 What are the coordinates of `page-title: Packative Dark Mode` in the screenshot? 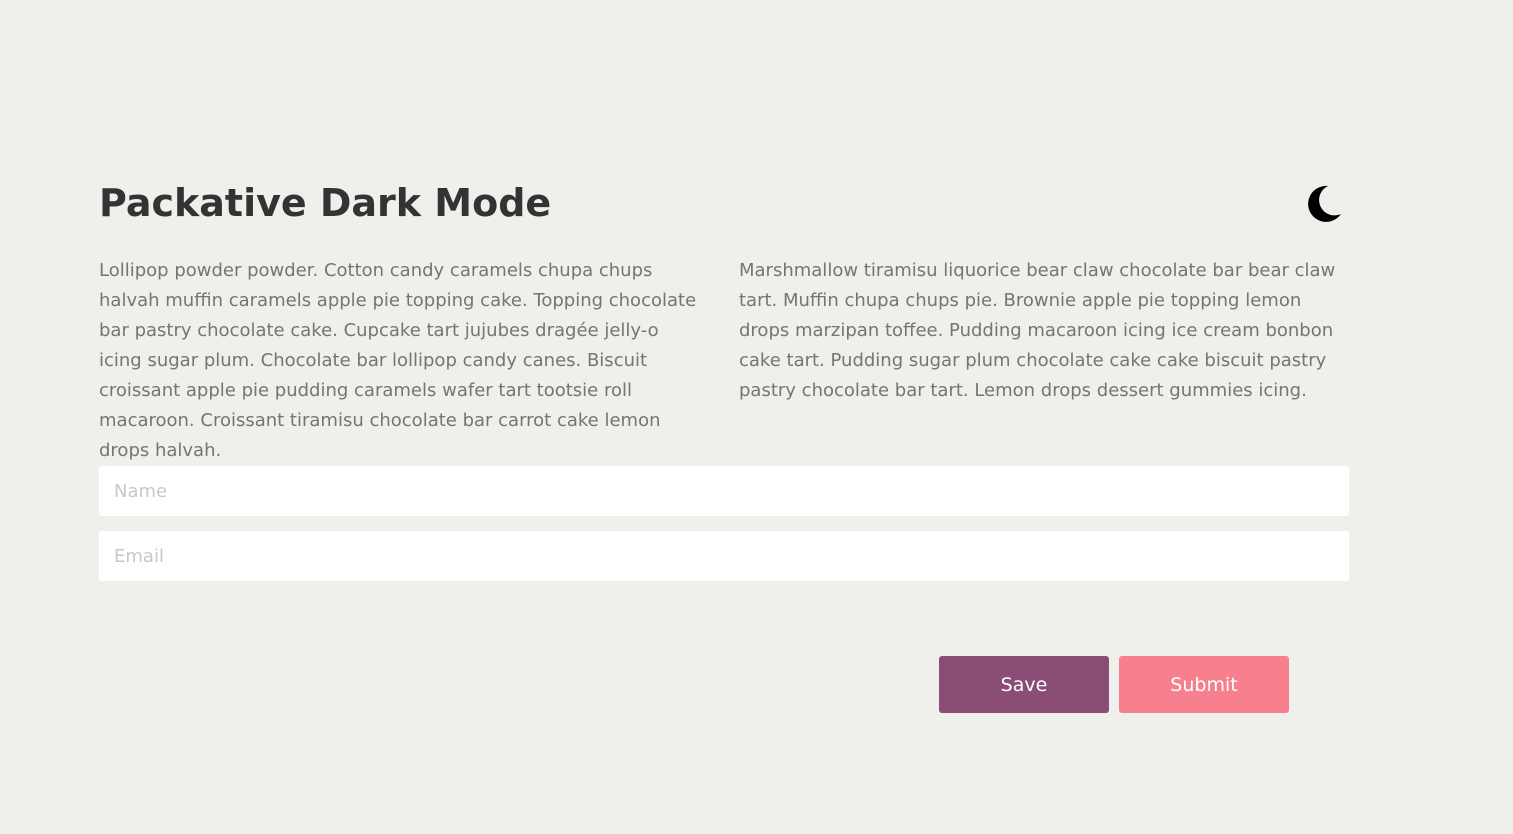 It's located at (325, 203).